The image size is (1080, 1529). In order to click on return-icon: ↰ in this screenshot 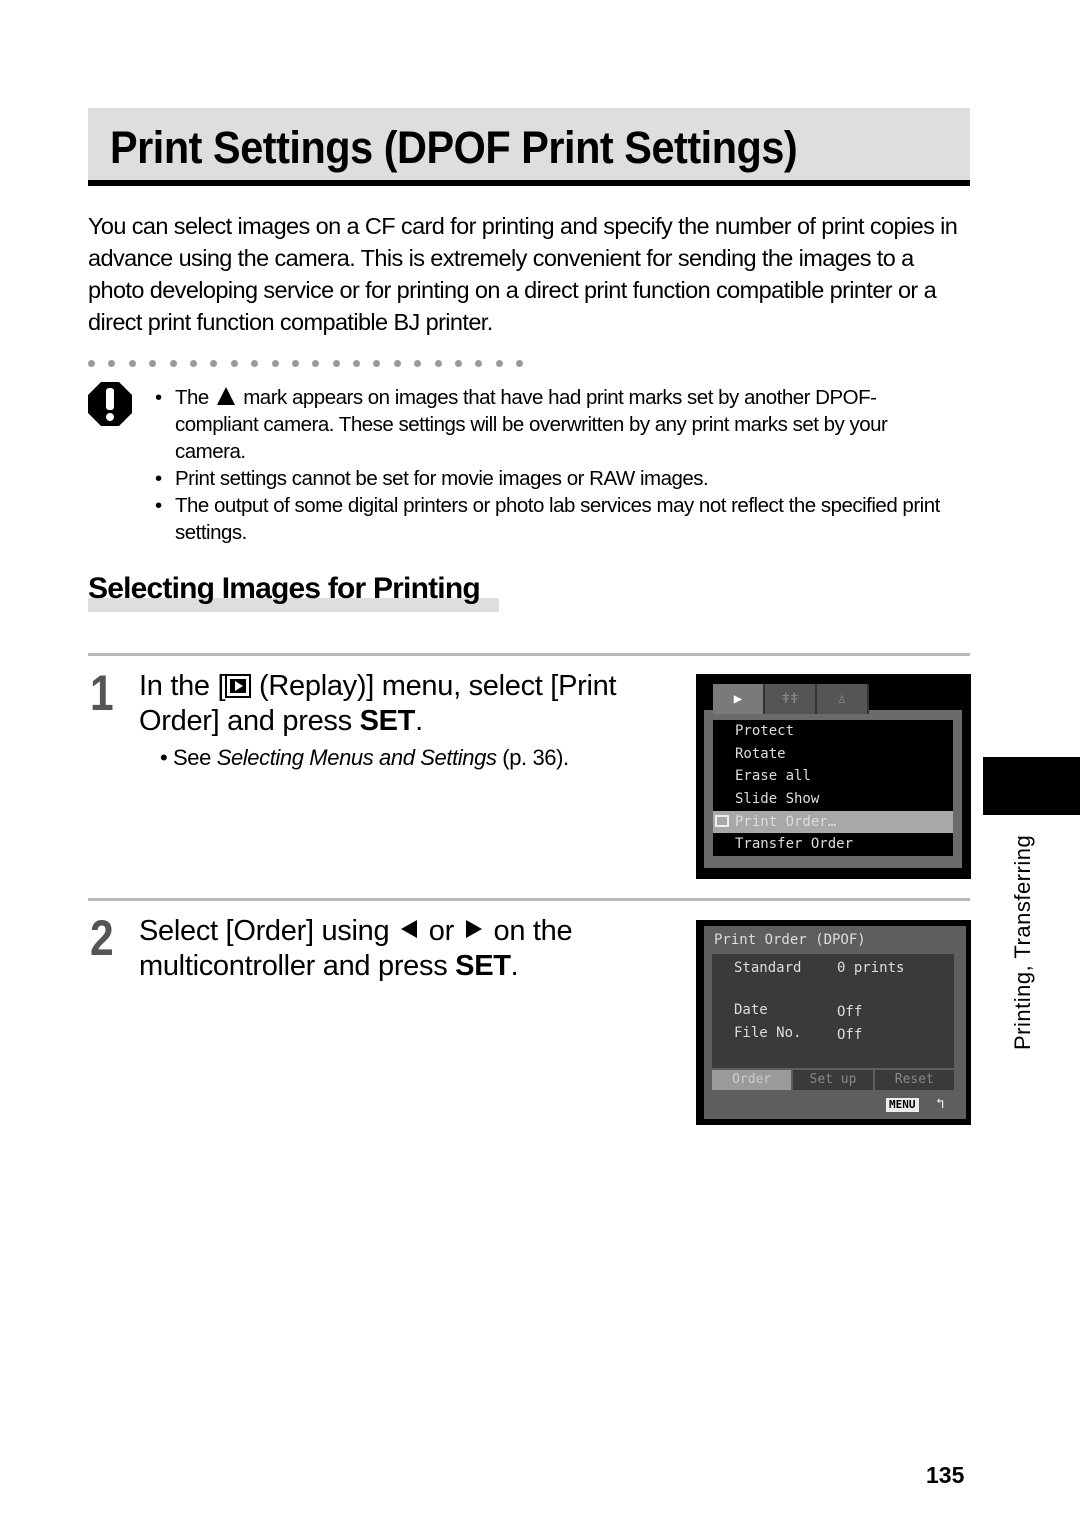, I will do `click(940, 1104)`.